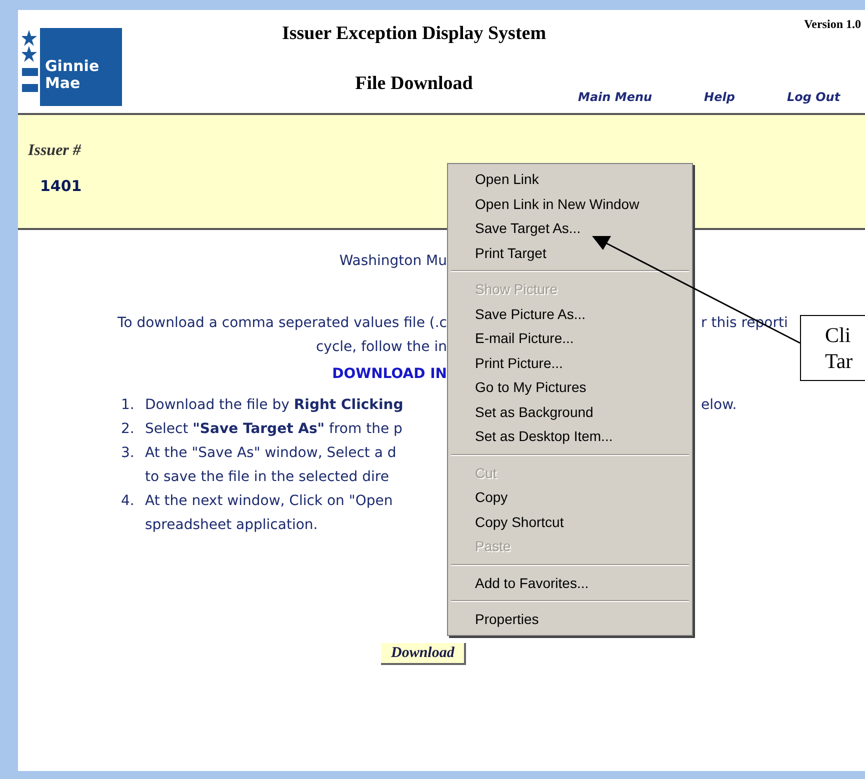  What do you see at coordinates (615, 97) in the screenshot?
I see `nav-link: Main Menu` at bounding box center [615, 97].